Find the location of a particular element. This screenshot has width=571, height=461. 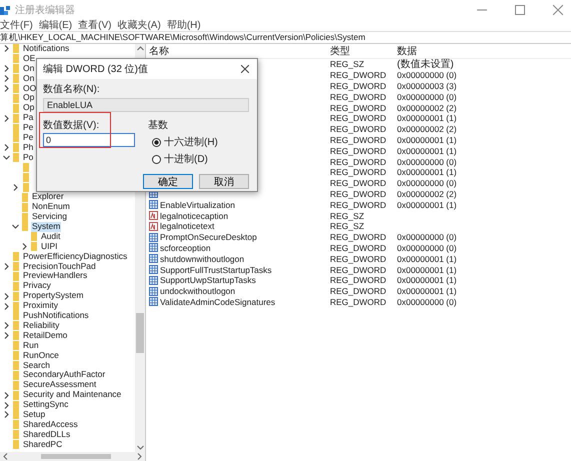

value-name: scforceoption is located at coordinates (185, 247).